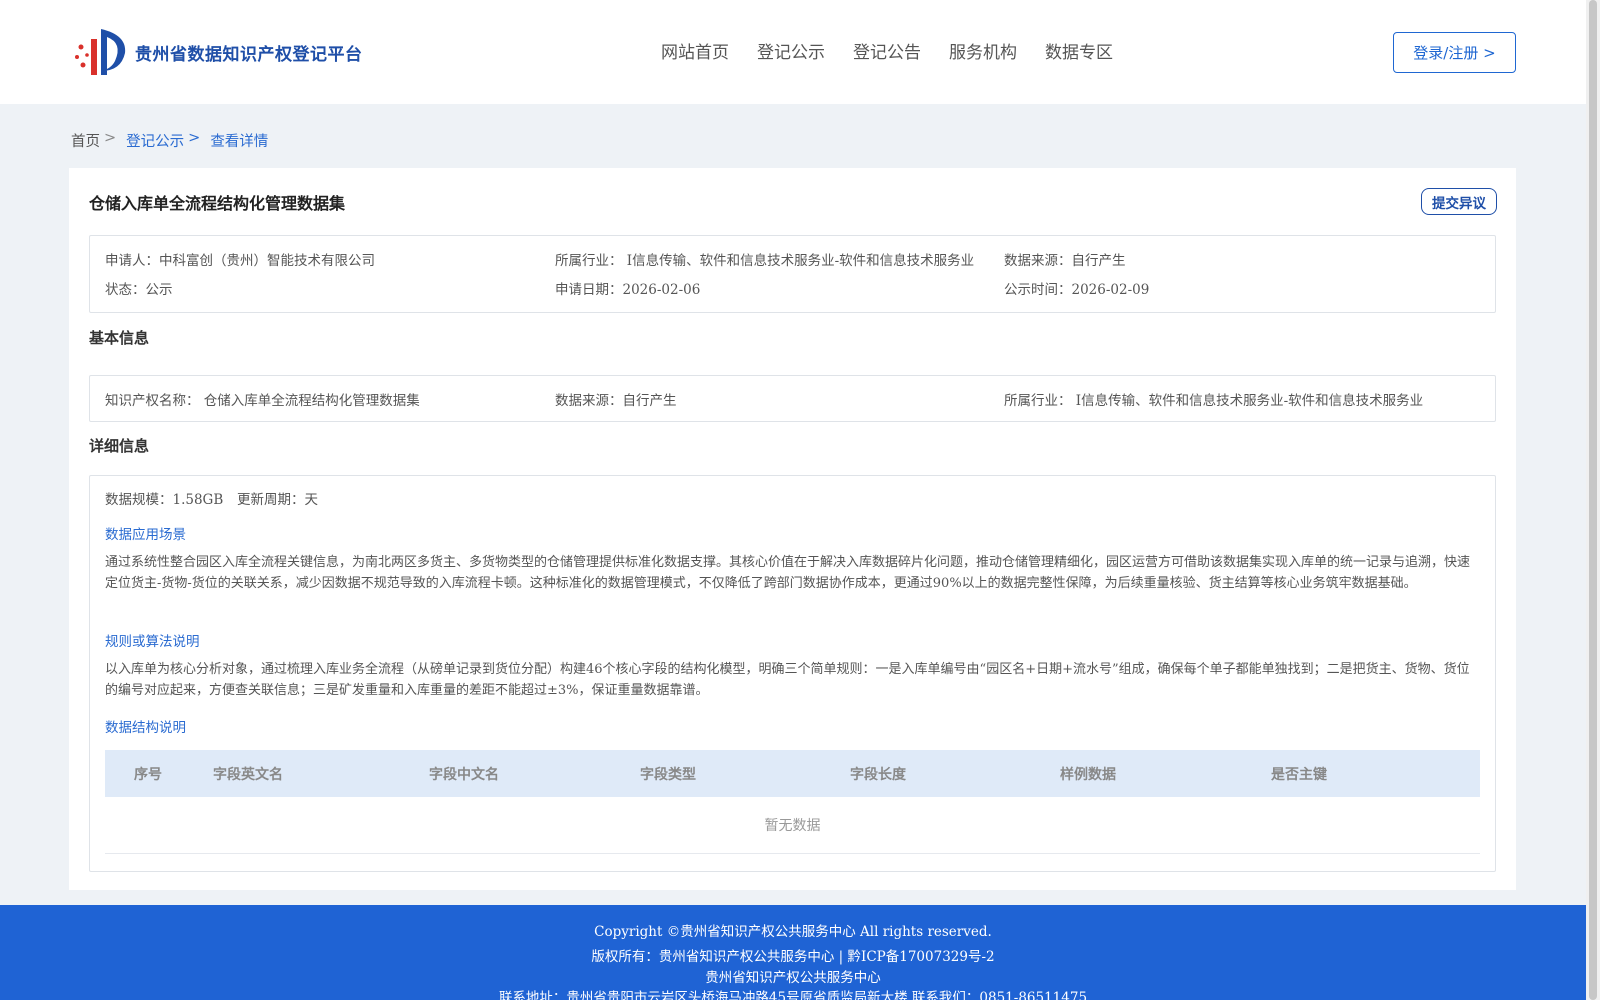 The image size is (1600, 1000). I want to click on structure-table-header: 序号 字段英文名 字段中文名 字段类型 字段长度 样例数据 是否主键, so click(792, 773).